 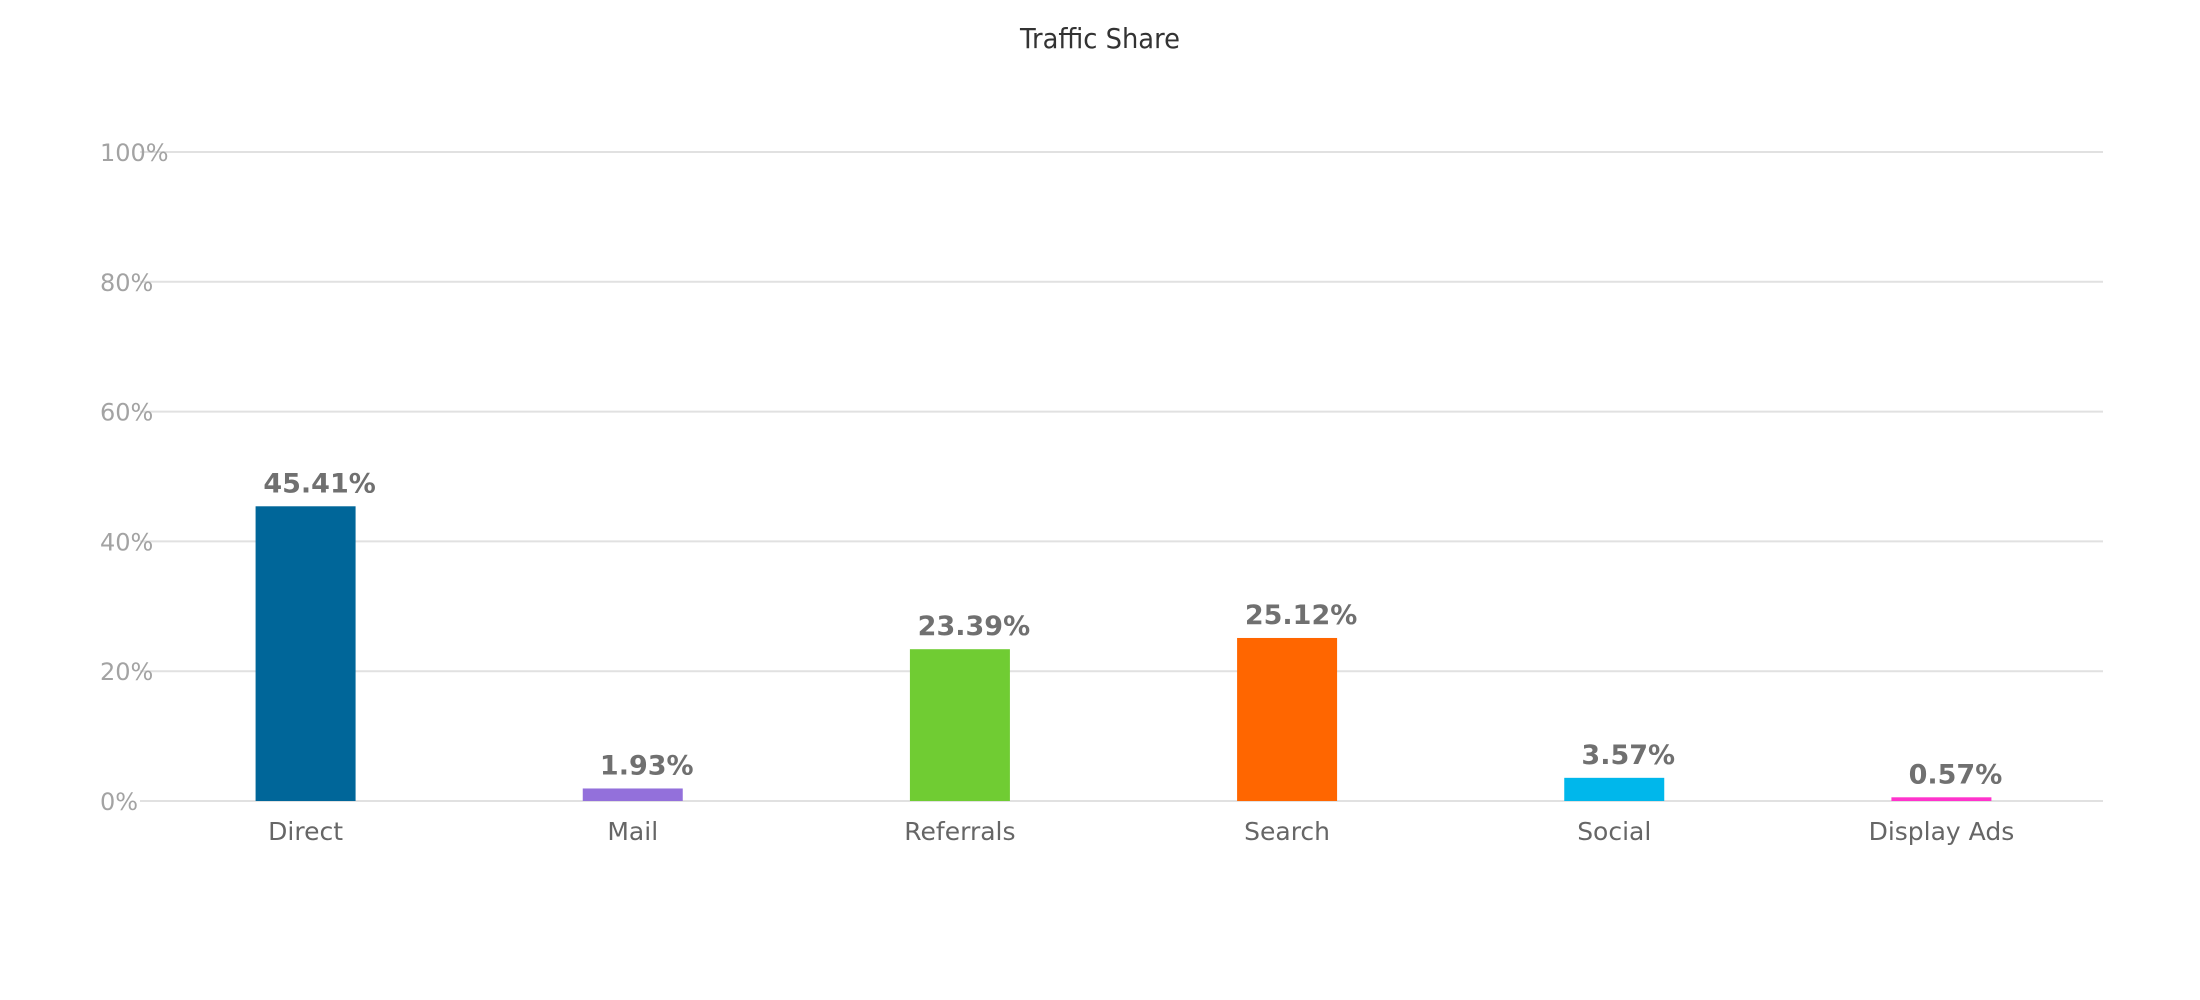 What do you see at coordinates (632, 794) in the screenshot?
I see `bar-mail` at bounding box center [632, 794].